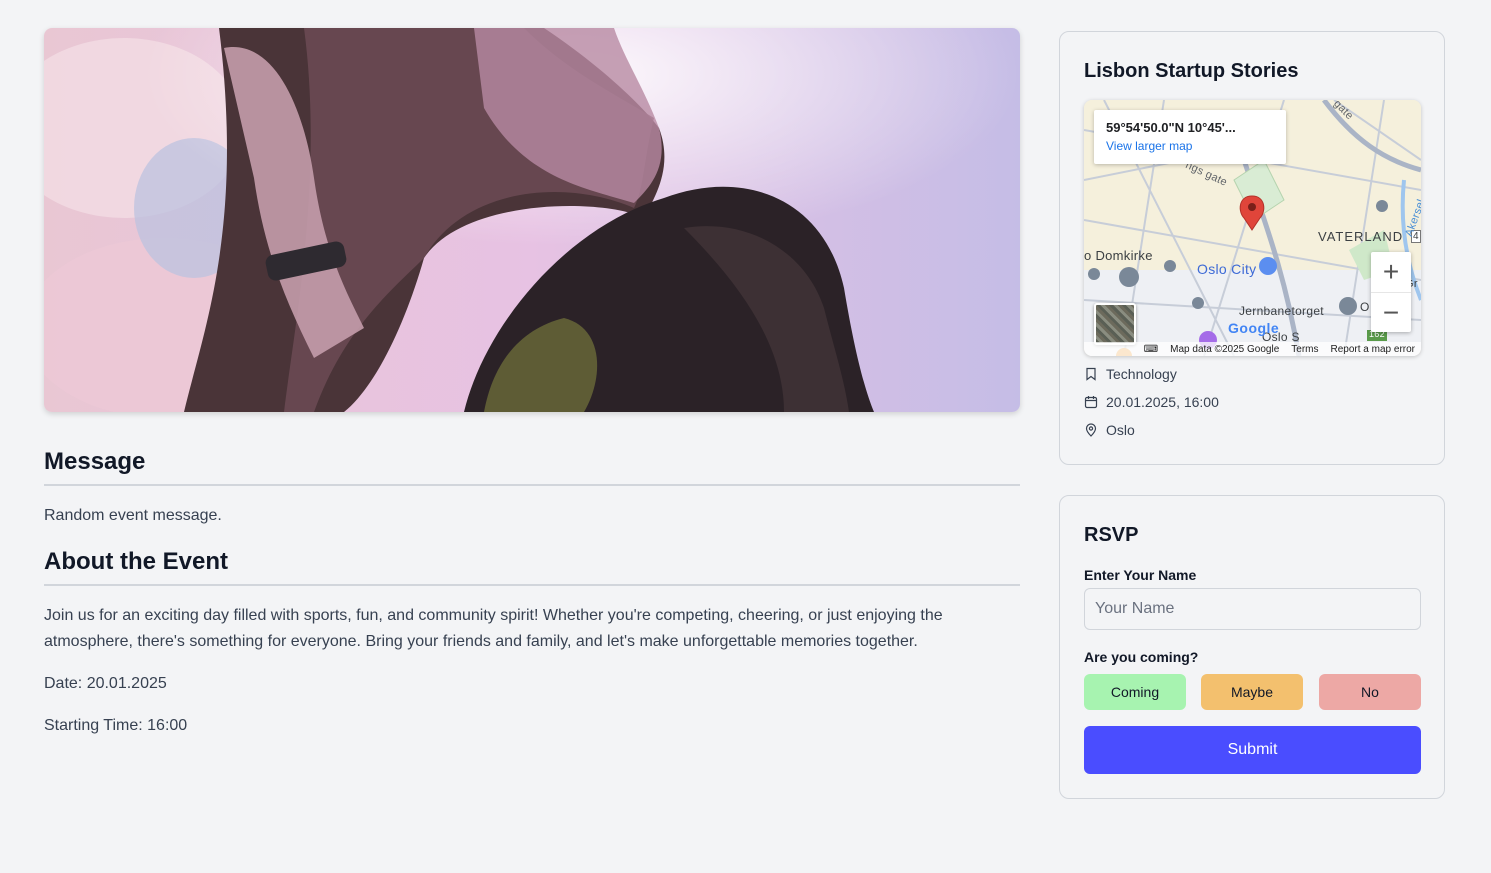 This screenshot has width=1491, height=873. Describe the element at coordinates (133, 515) in the screenshot. I see `message-text: Random event message.` at that location.